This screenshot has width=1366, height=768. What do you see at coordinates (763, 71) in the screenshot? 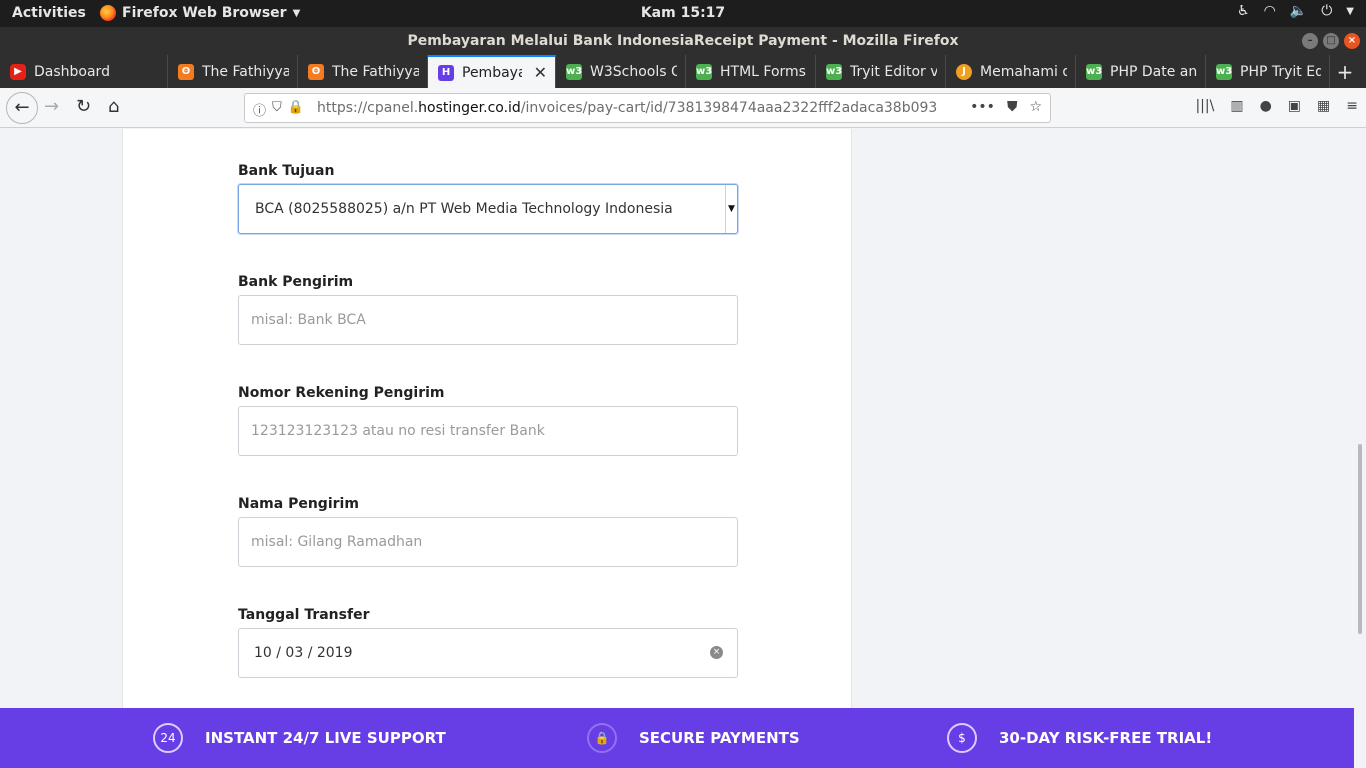
I see `tab-label: HTML Forms` at bounding box center [763, 71].